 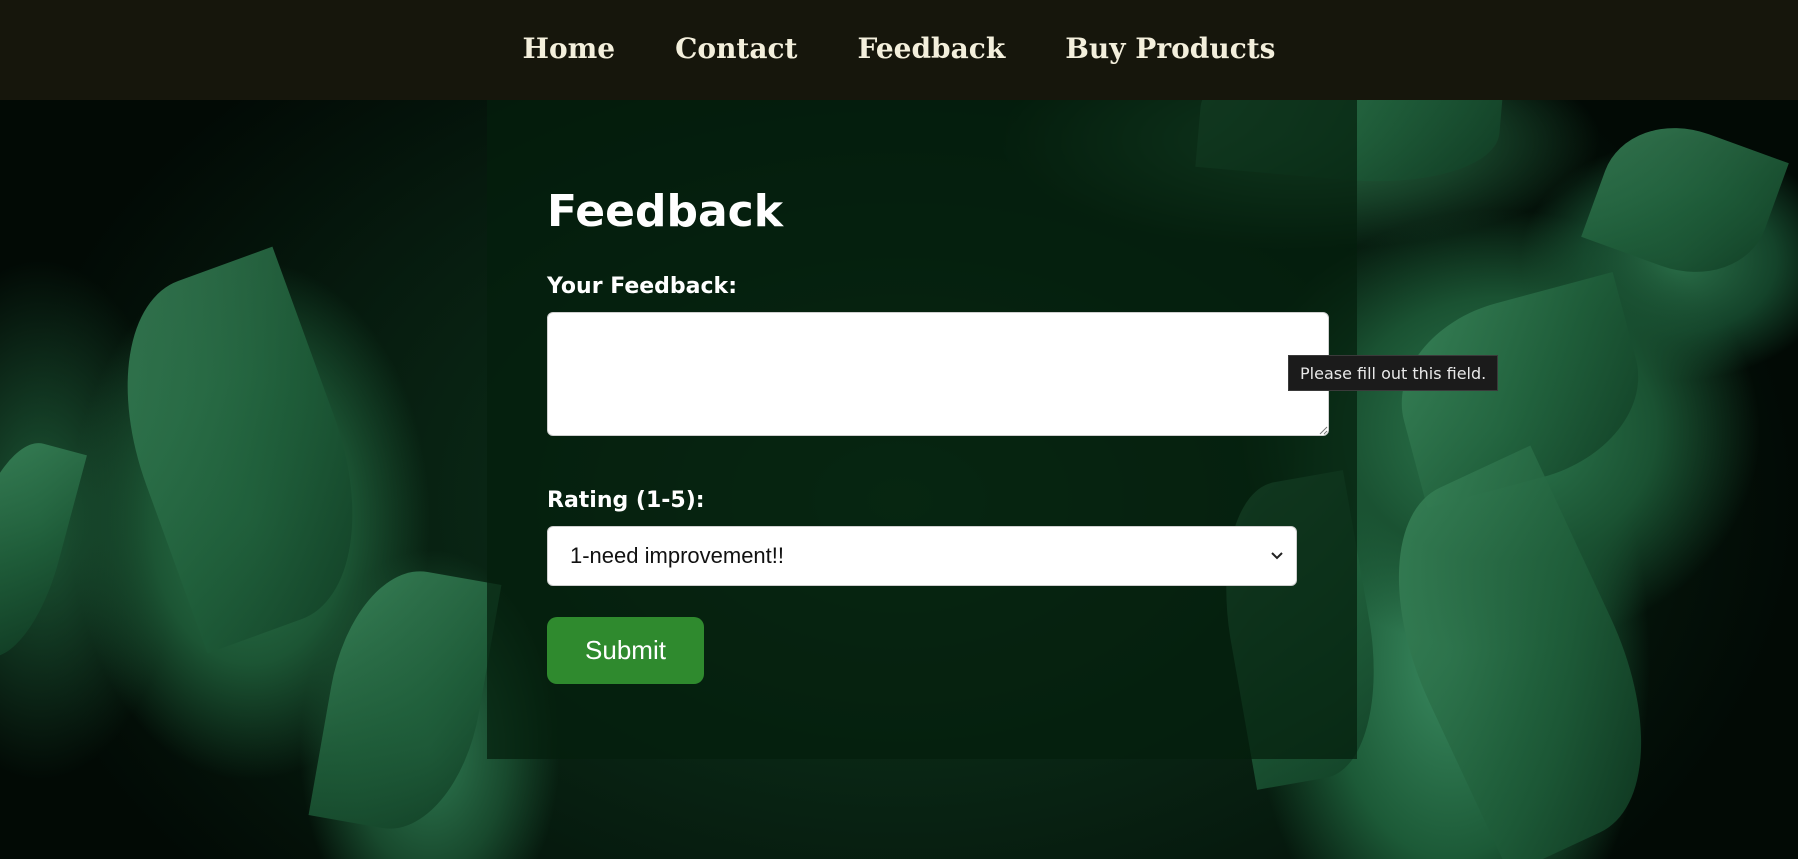 I want to click on page-title: Feedback, so click(x=665, y=211).